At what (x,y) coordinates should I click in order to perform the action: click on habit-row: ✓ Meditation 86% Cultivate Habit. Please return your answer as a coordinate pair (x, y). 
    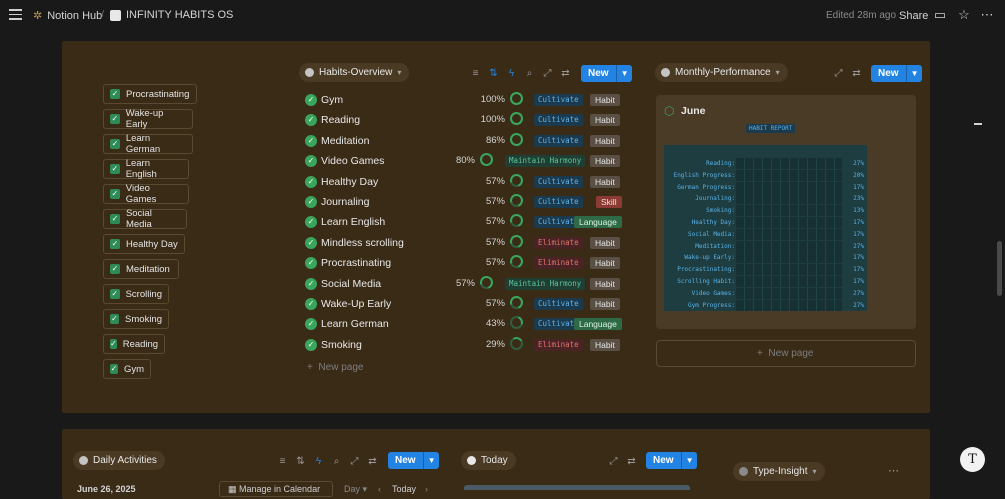
    Looking at the image, I should click on (465, 140).